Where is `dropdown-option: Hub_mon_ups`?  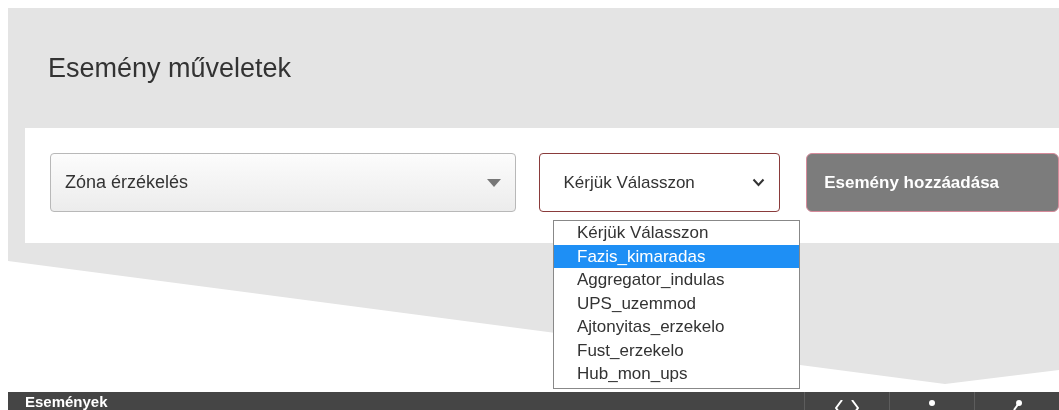
dropdown-option: Hub_mon_ups is located at coordinates (676, 374).